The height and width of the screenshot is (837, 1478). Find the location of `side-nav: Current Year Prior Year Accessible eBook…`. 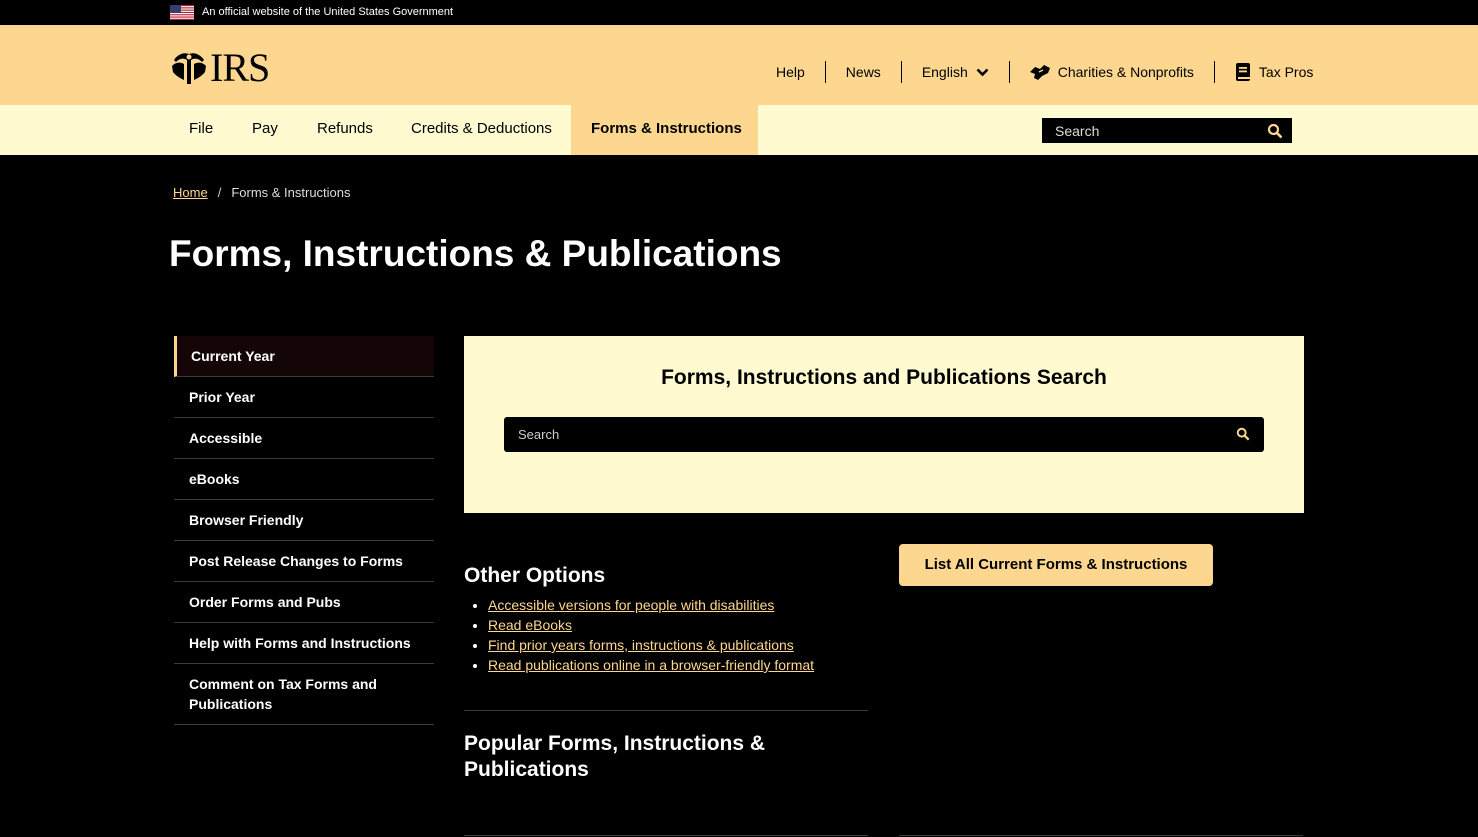

side-nav: Current Year Prior Year Accessible eBook… is located at coordinates (304, 530).